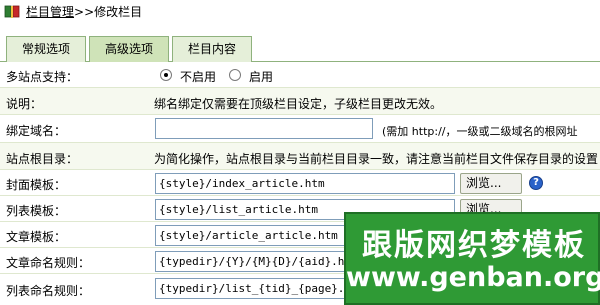 The image size is (600, 305). What do you see at coordinates (12, 11) in the screenshot?
I see `book-icon` at bounding box center [12, 11].